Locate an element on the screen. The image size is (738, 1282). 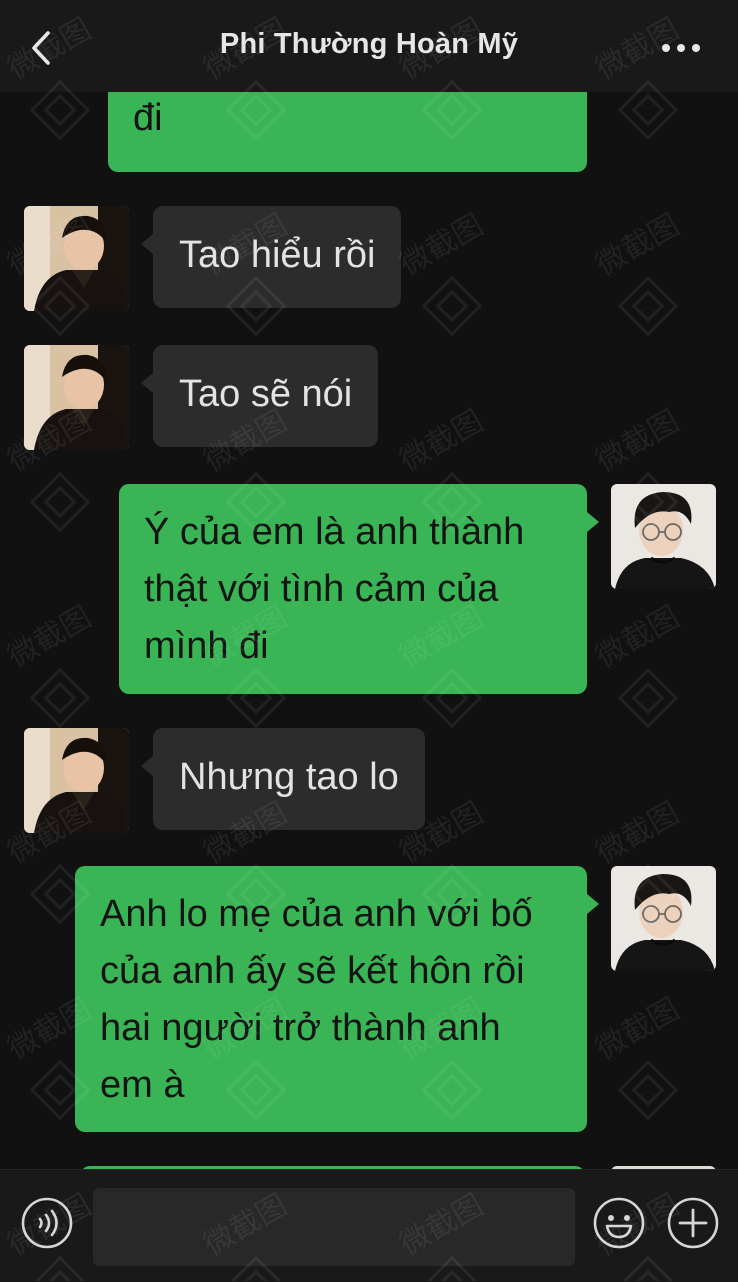
plus-icon is located at coordinates (693, 1223).